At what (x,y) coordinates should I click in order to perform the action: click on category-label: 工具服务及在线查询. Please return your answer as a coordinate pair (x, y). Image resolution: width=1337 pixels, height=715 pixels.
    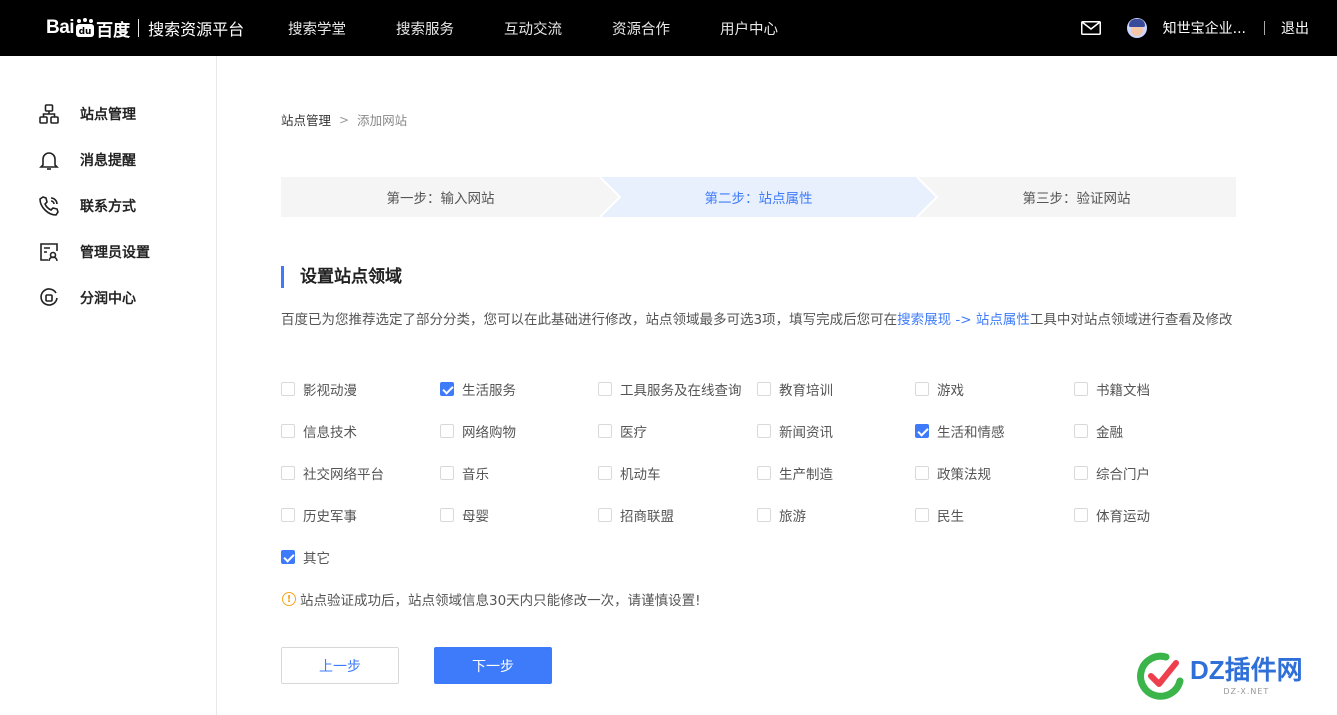
    Looking at the image, I should click on (681, 391).